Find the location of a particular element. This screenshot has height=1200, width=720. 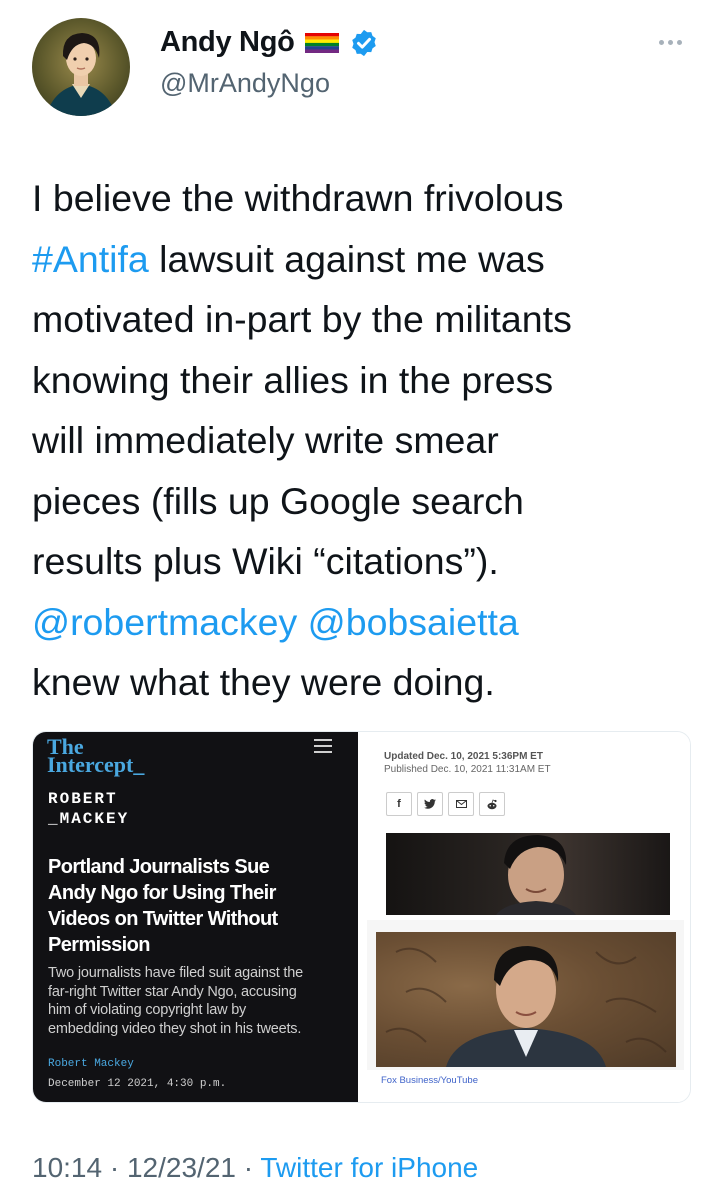

hashtag-link: #Antifa is located at coordinates (90, 259).